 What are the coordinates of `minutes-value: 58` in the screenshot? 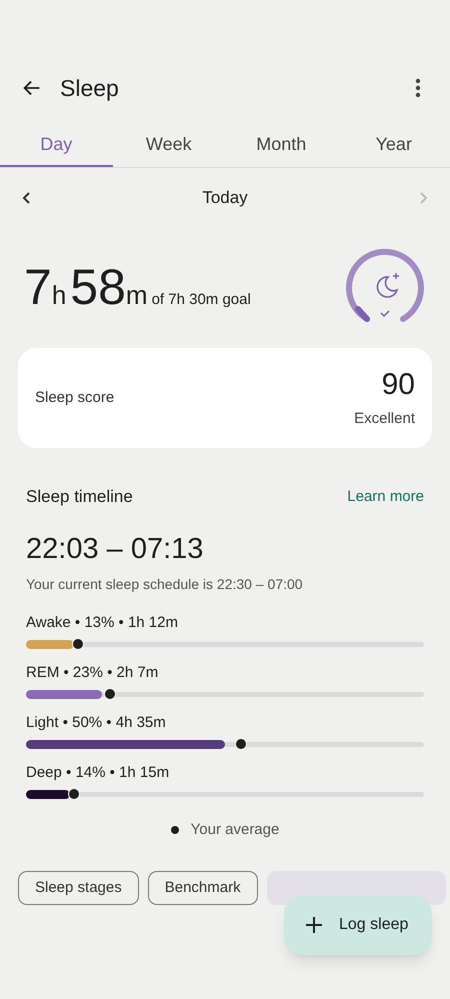 It's located at (98, 287).